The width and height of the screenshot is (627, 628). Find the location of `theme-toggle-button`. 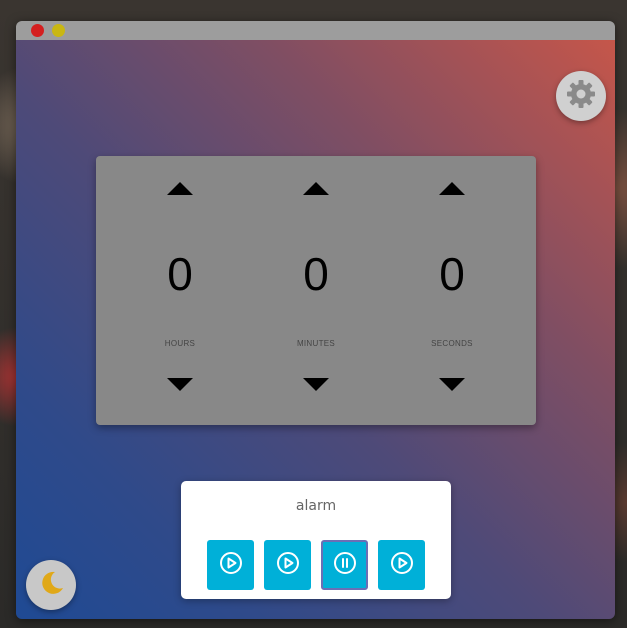

theme-toggle-button is located at coordinates (51, 585).